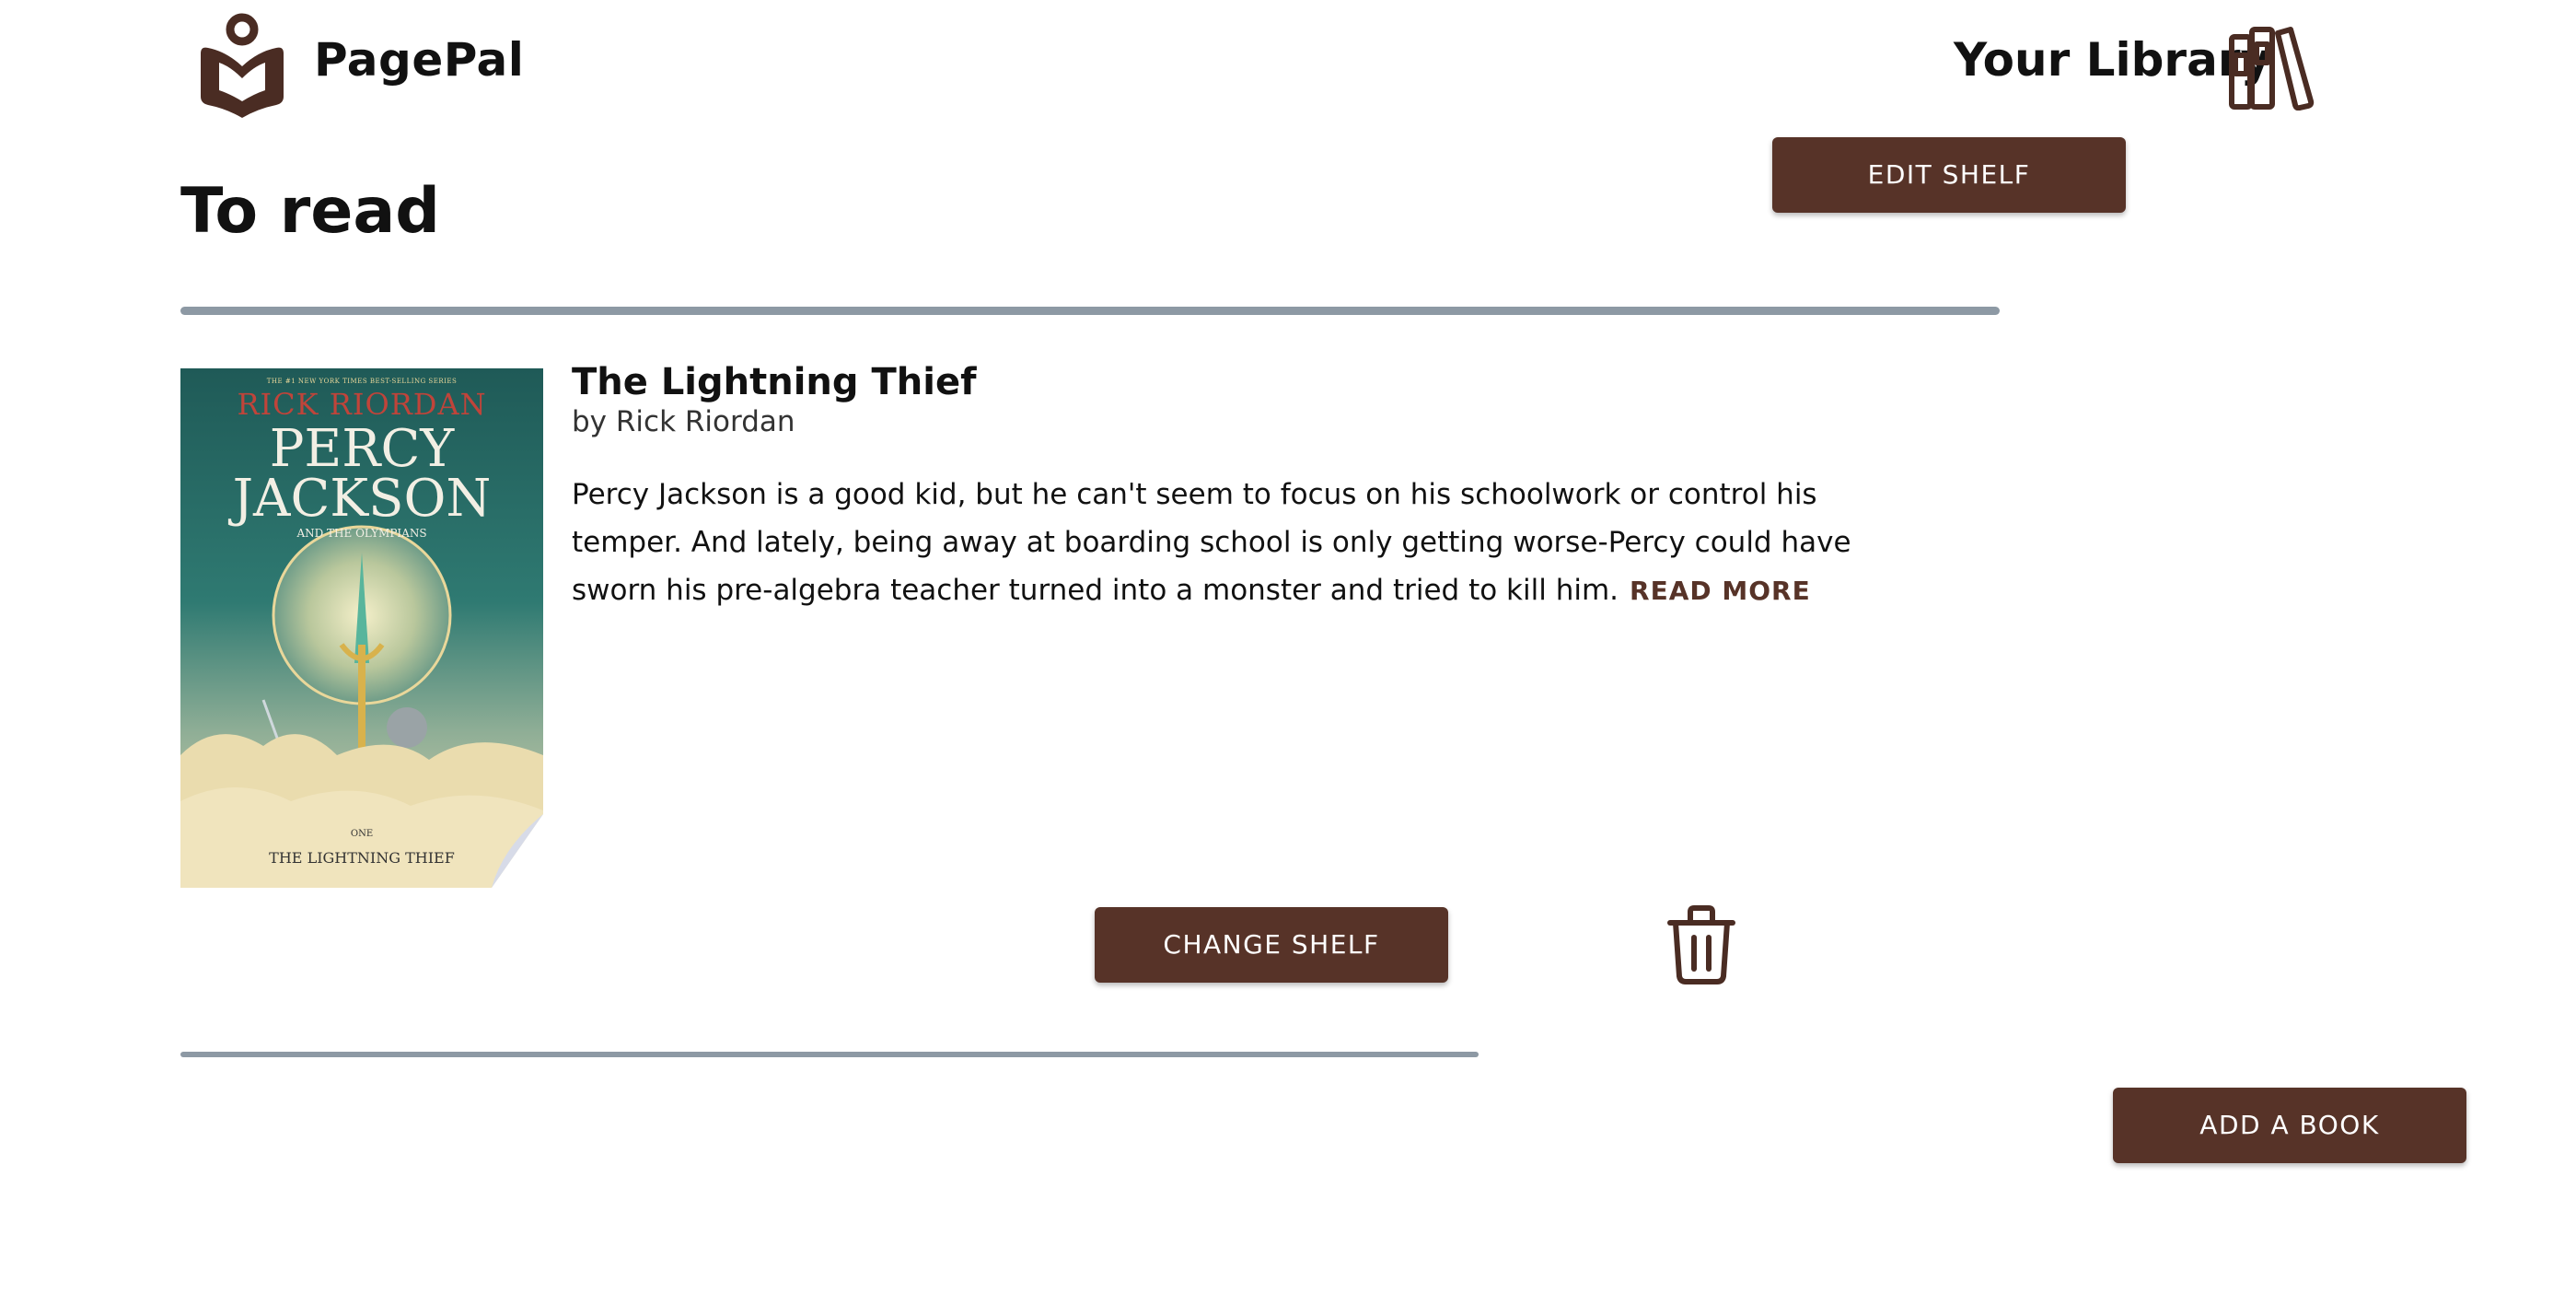 This screenshot has height=1293, width=2576. What do you see at coordinates (419, 60) in the screenshot?
I see `app-name: PagePal` at bounding box center [419, 60].